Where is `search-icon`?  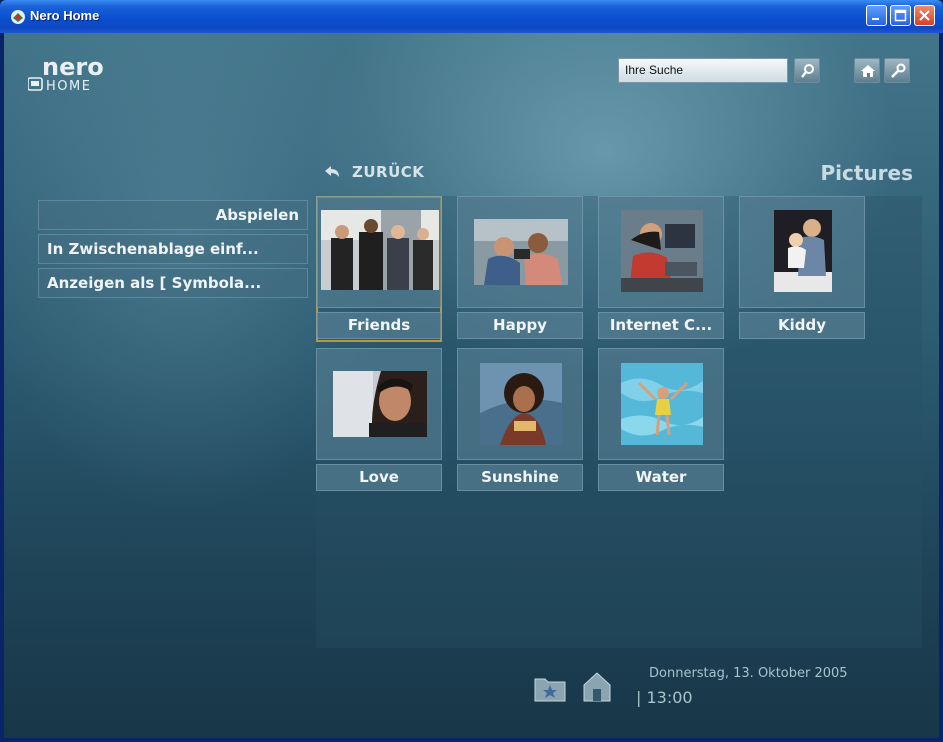
search-icon is located at coordinates (807, 71).